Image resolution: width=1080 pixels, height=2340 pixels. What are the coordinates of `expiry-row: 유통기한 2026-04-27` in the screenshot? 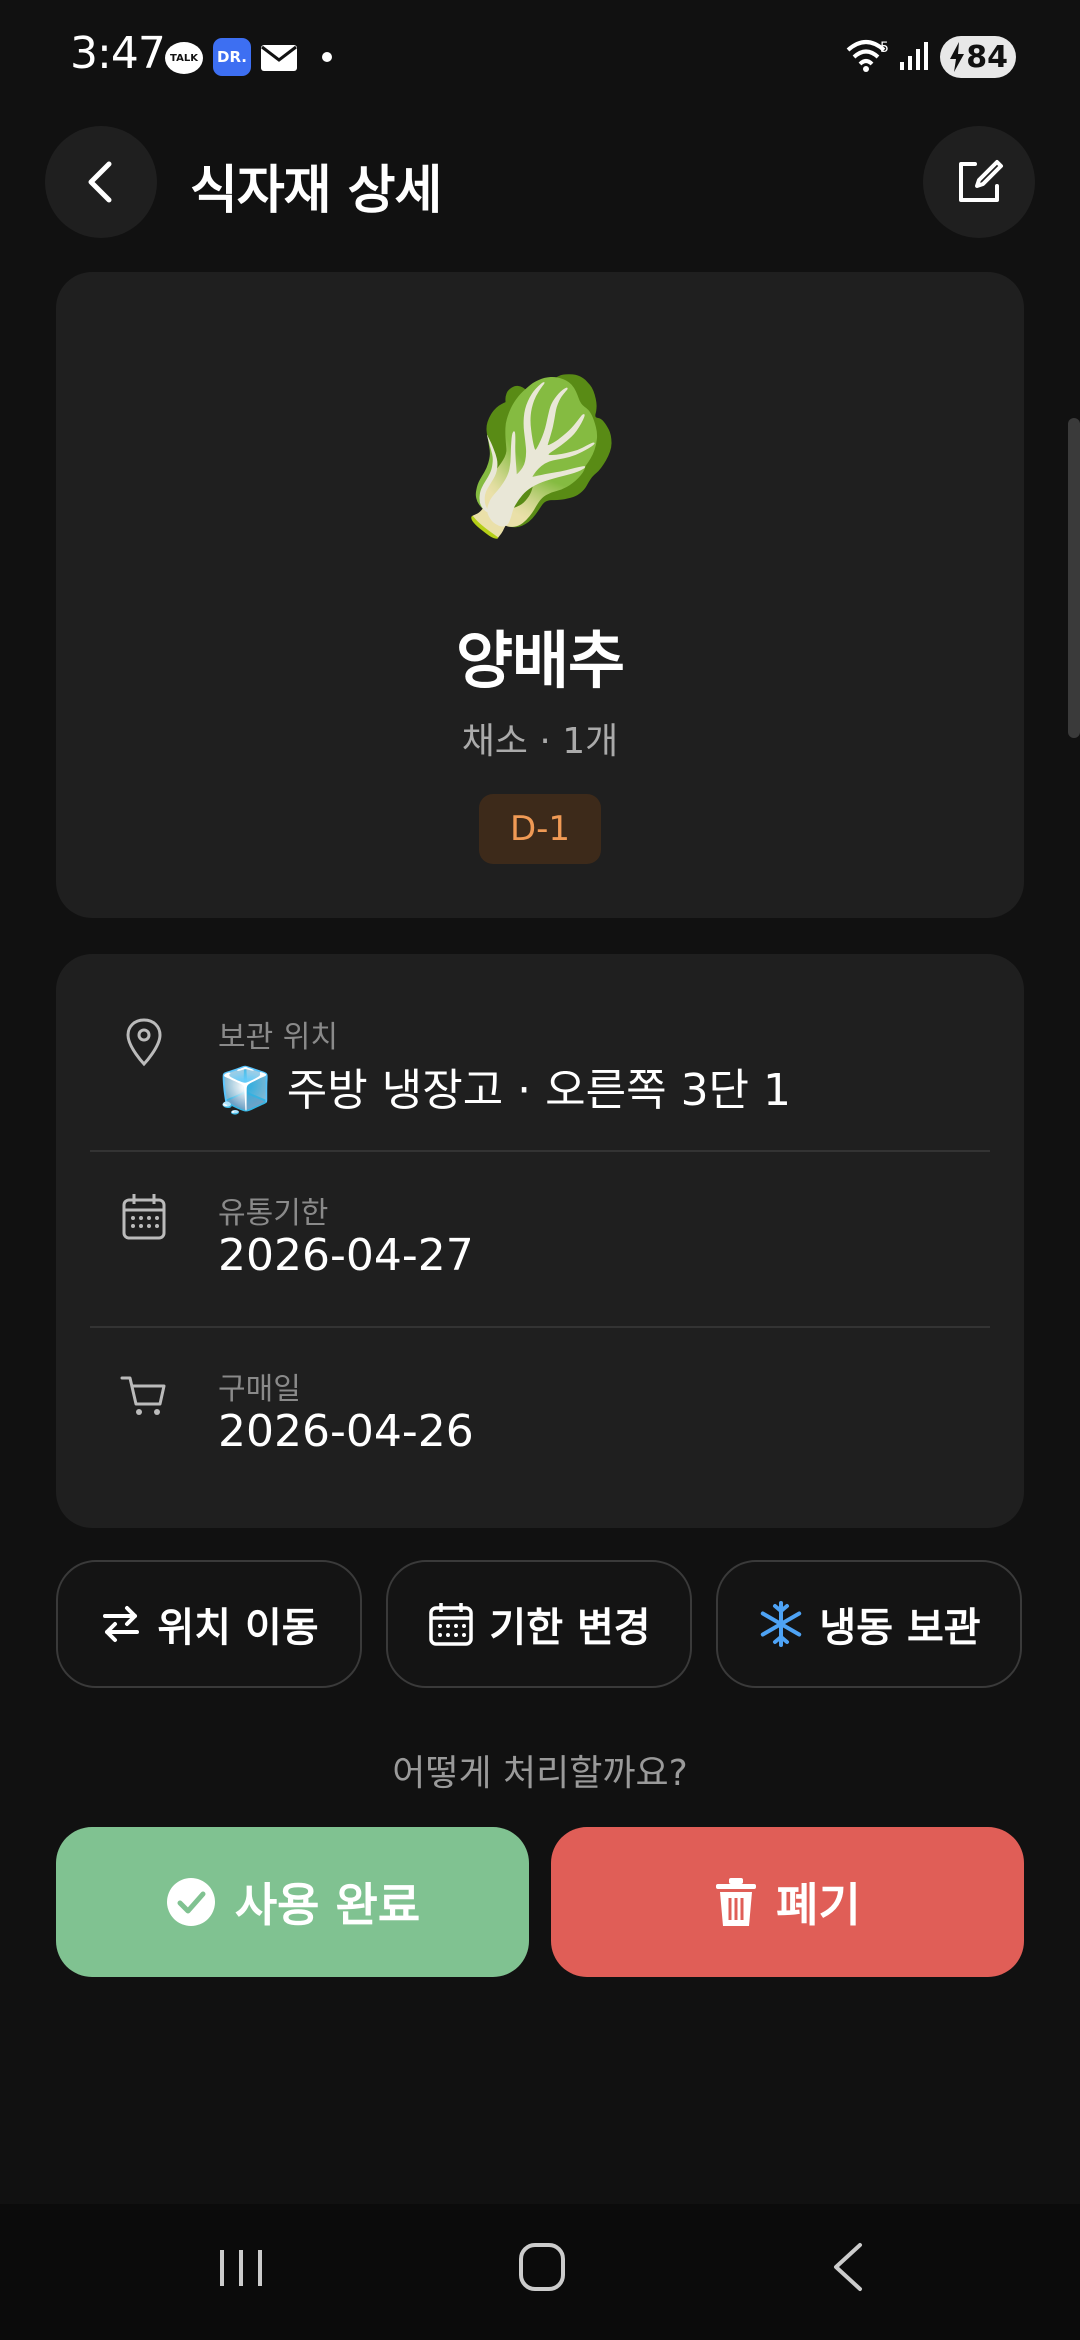 It's located at (540, 1218).